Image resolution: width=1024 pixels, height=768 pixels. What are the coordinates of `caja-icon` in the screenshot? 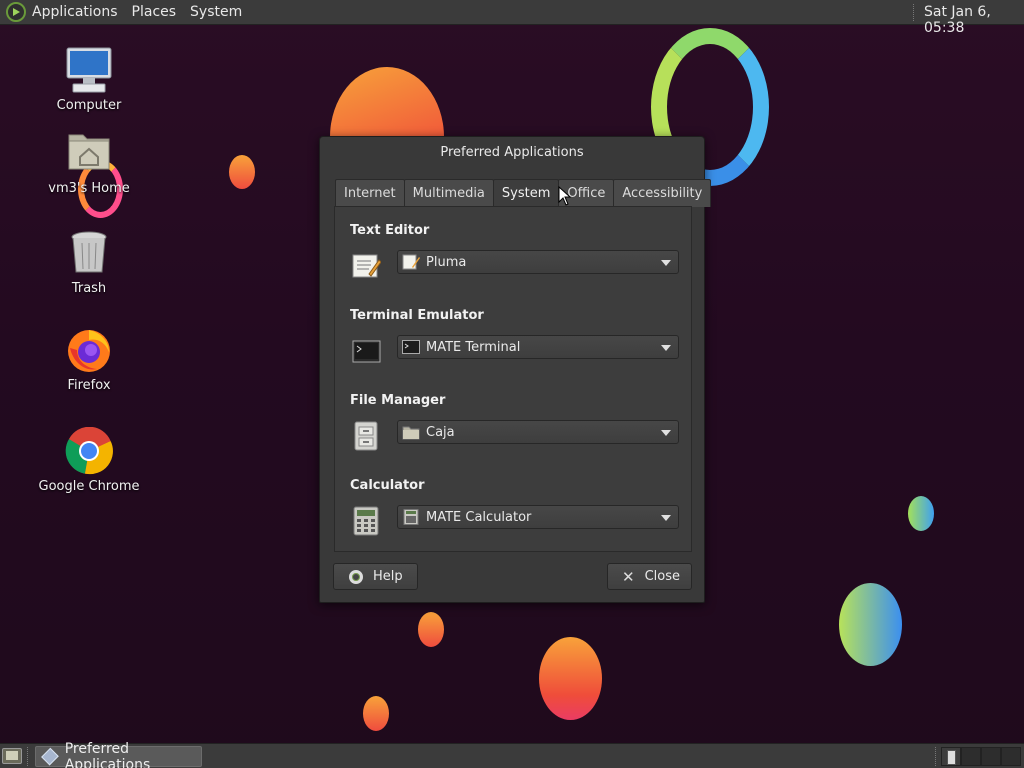 It's located at (411, 432).